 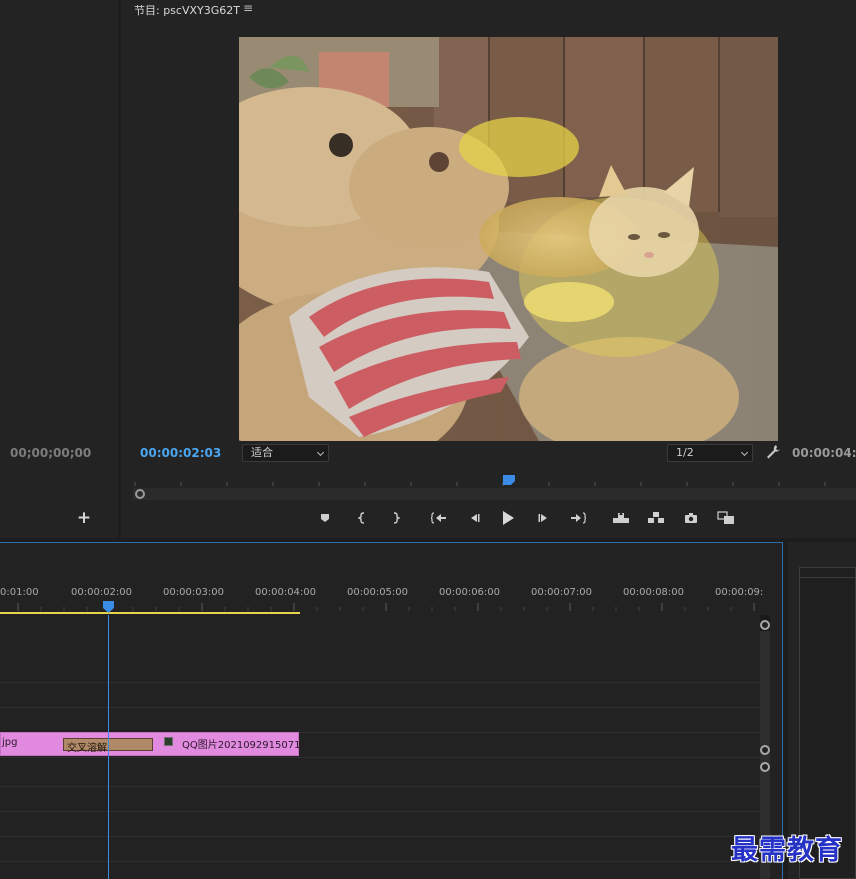 What do you see at coordinates (787, 850) in the screenshot?
I see `watermark-logo: 最需教育` at bounding box center [787, 850].